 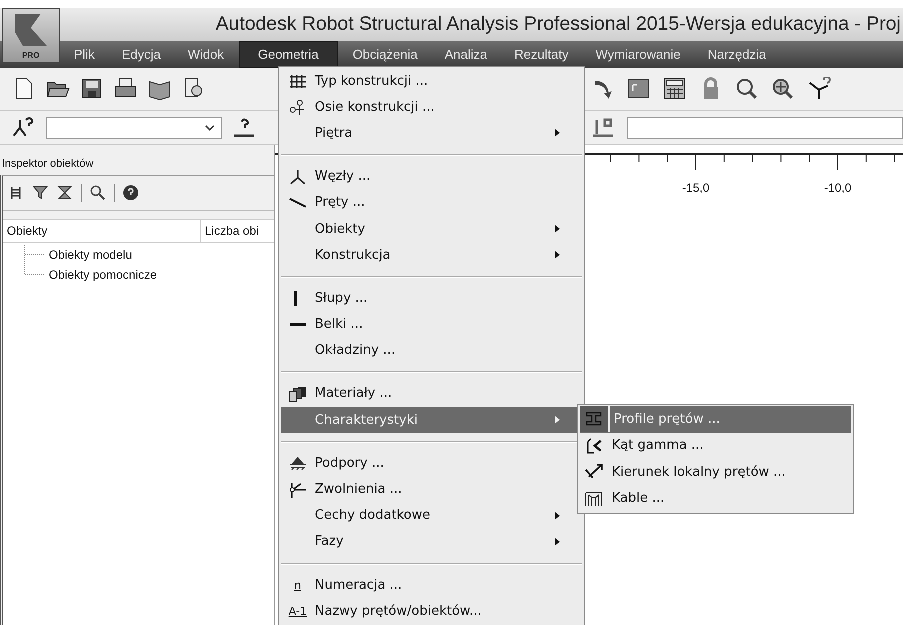 I want to click on i-beam-icon, so click(x=594, y=419).